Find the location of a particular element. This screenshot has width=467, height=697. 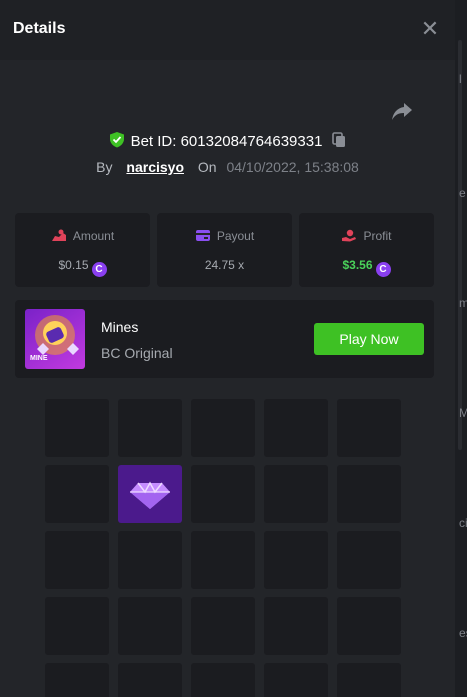

bet-by-line: By narcisyo On 04/10/2022, 15:38:08 is located at coordinates (227, 167).